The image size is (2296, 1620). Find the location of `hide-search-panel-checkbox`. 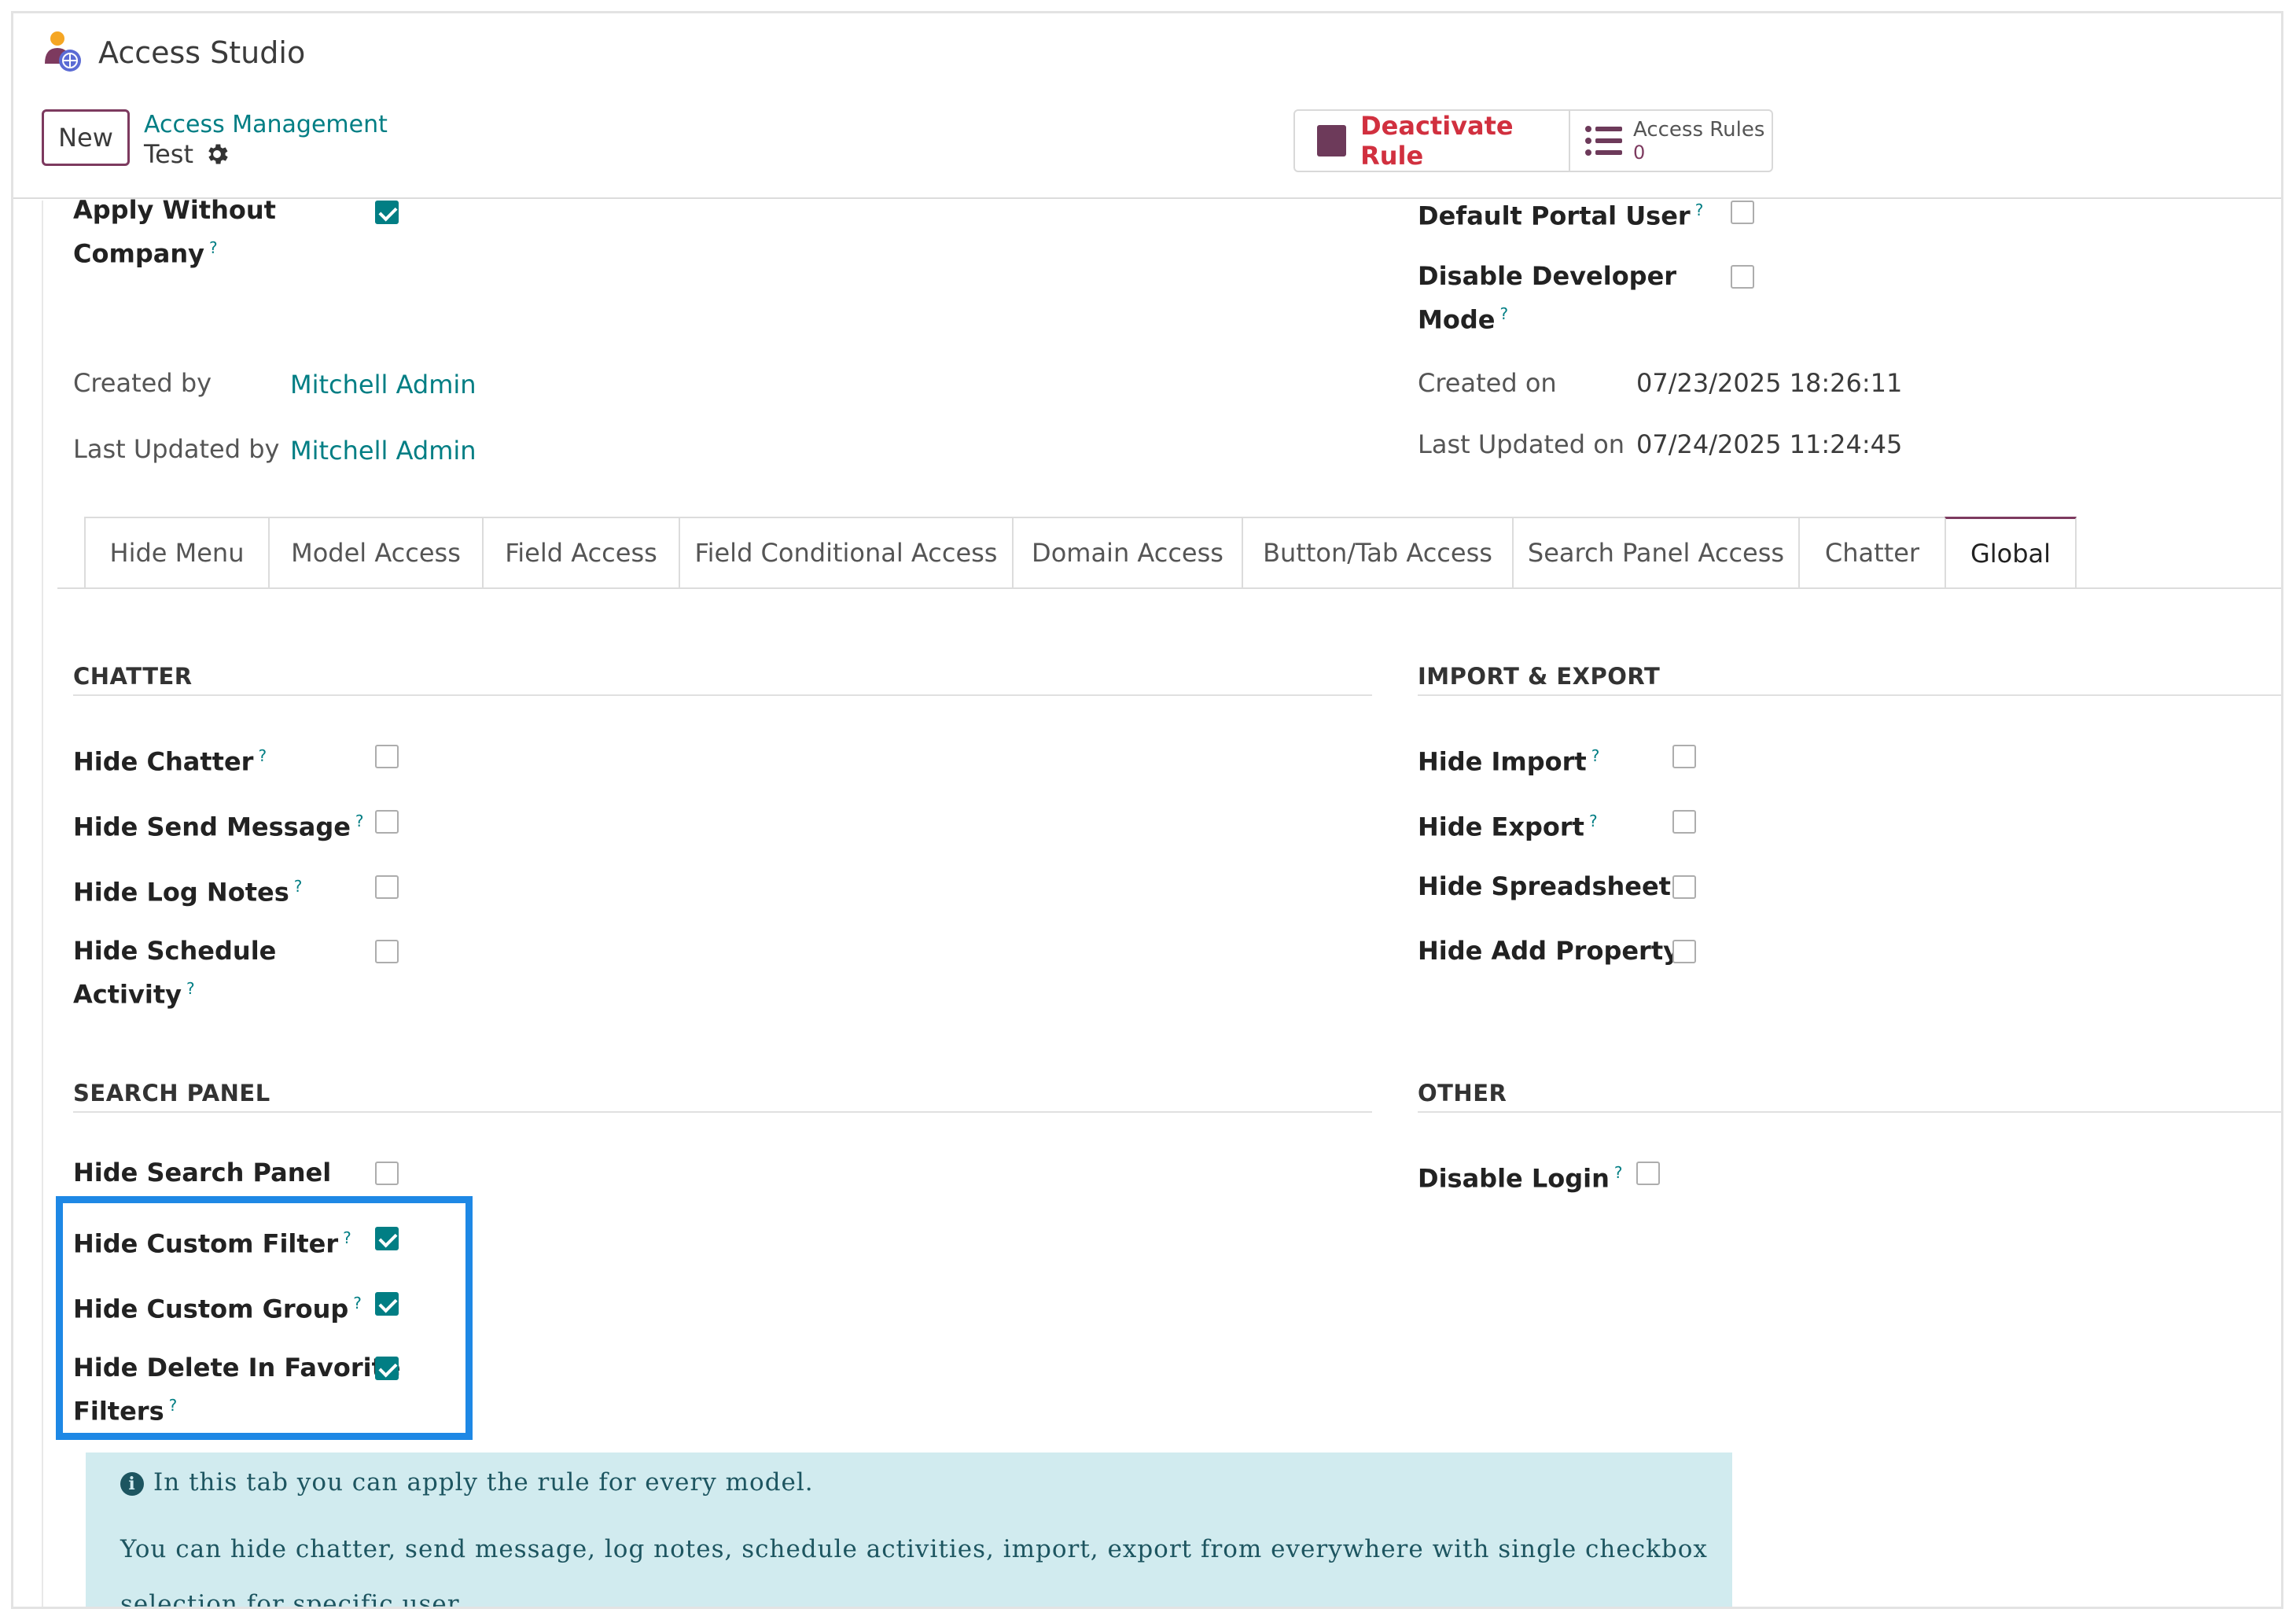

hide-search-panel-checkbox is located at coordinates (387, 1173).